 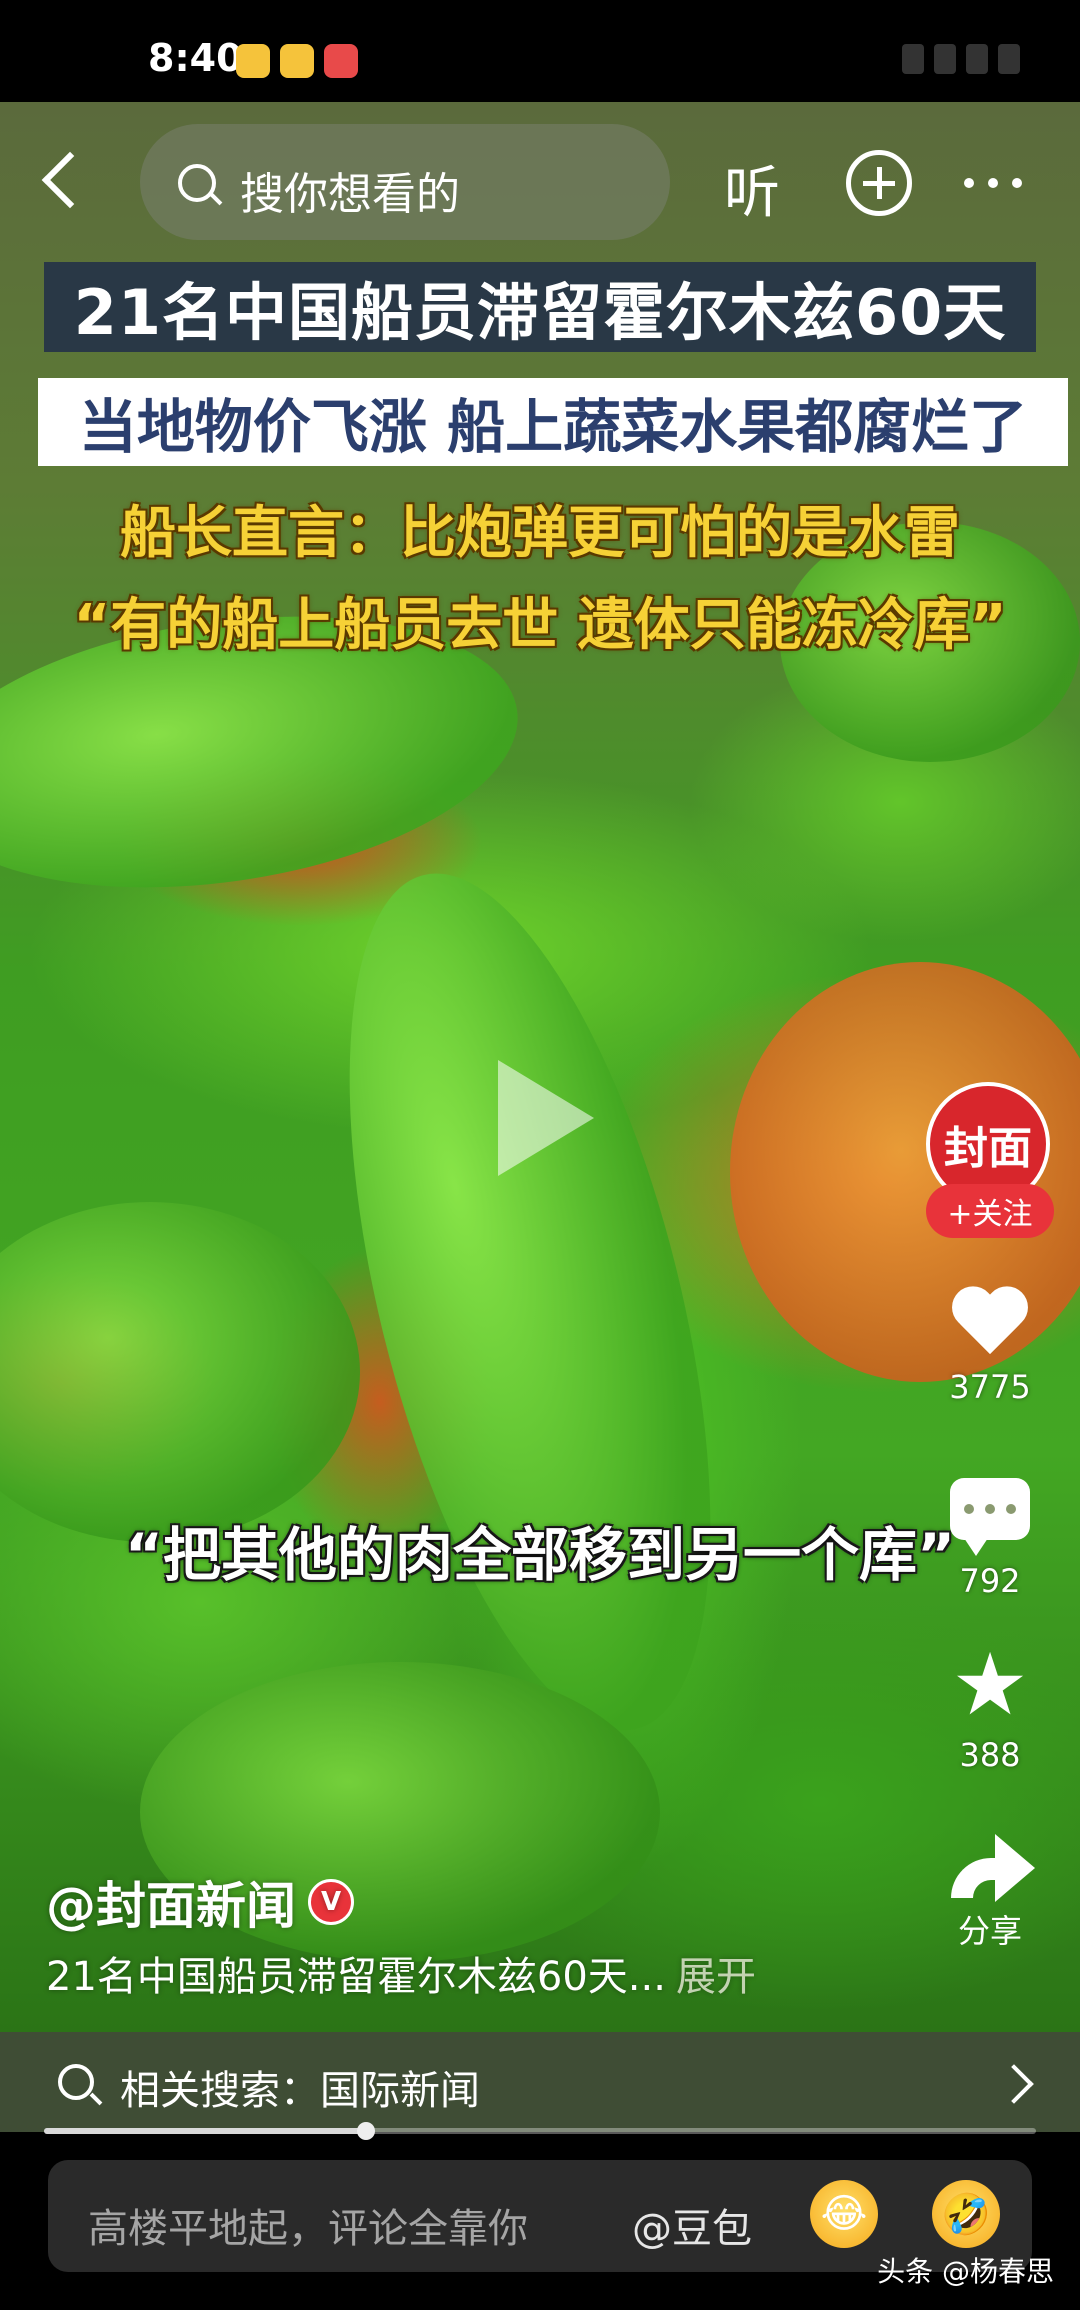 I want to click on share-button: 分享, so click(x=990, y=1891).